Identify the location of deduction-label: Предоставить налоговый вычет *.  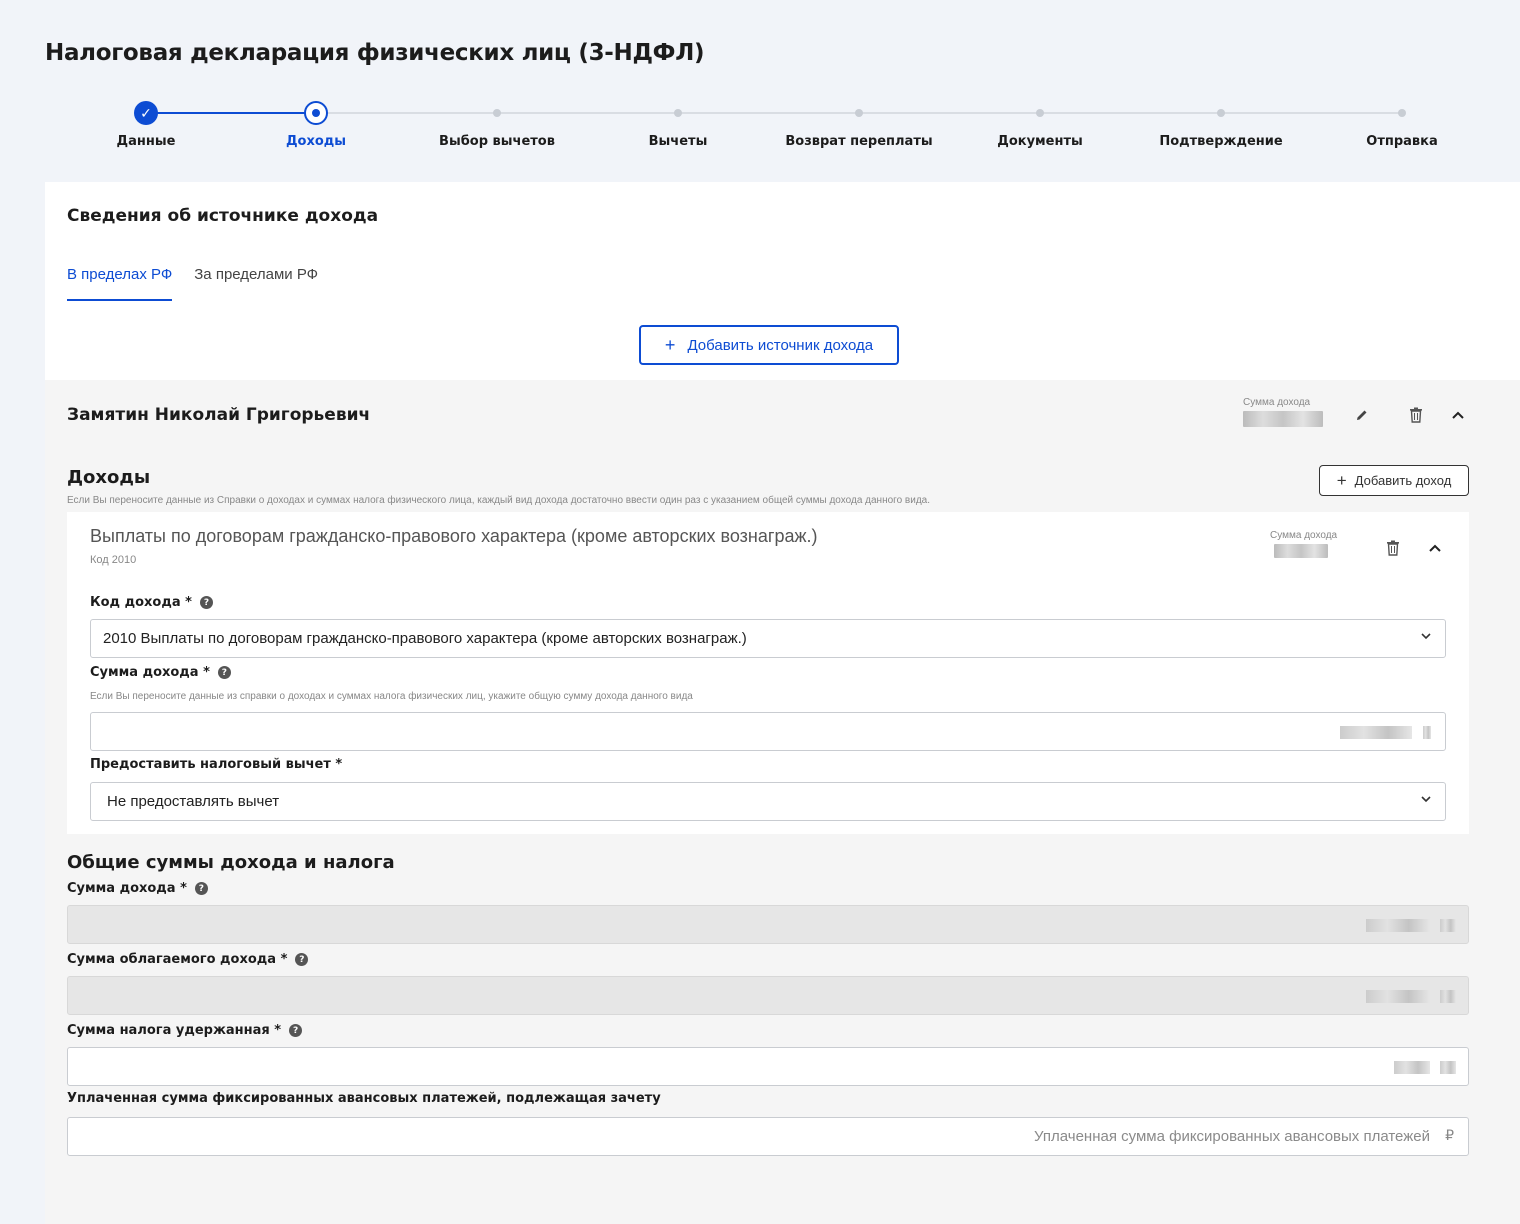
(216, 764).